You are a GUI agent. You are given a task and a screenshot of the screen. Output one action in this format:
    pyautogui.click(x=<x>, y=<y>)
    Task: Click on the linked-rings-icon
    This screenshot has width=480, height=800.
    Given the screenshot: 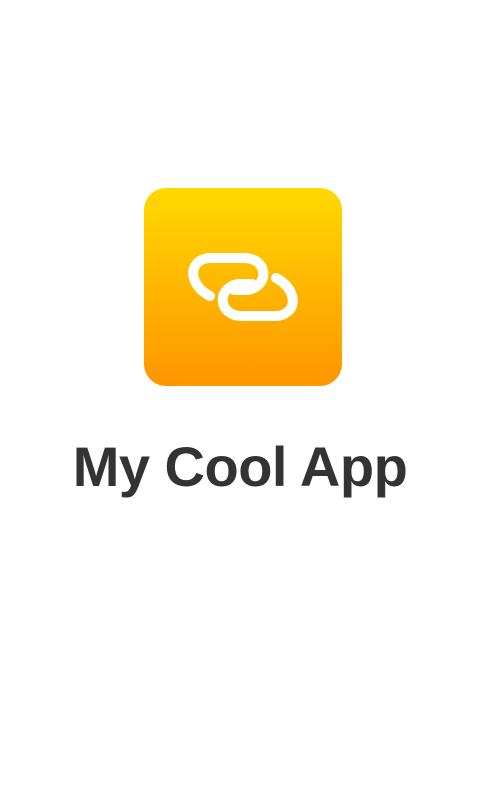 What is the action you would take?
    pyautogui.click(x=243, y=287)
    